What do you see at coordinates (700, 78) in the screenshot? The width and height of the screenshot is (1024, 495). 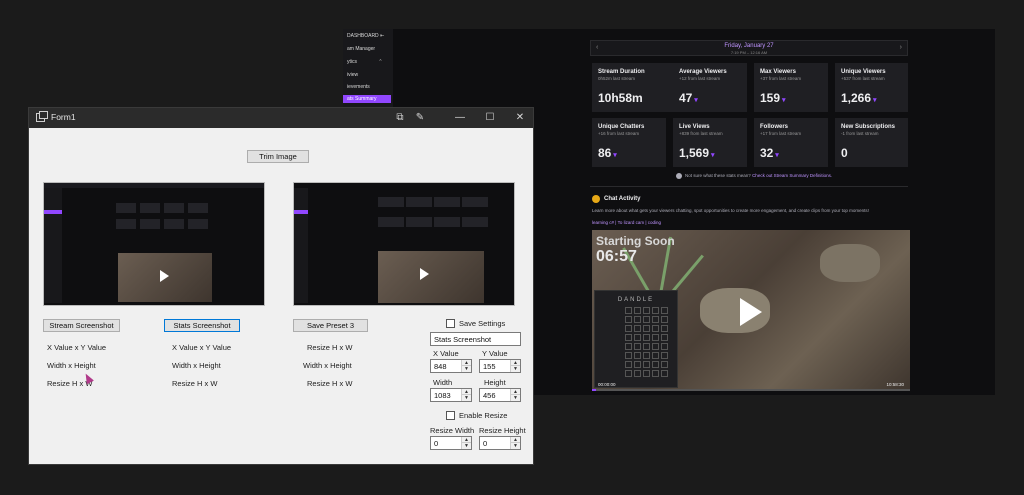 I see `stat-sub: +12 from last stream` at bounding box center [700, 78].